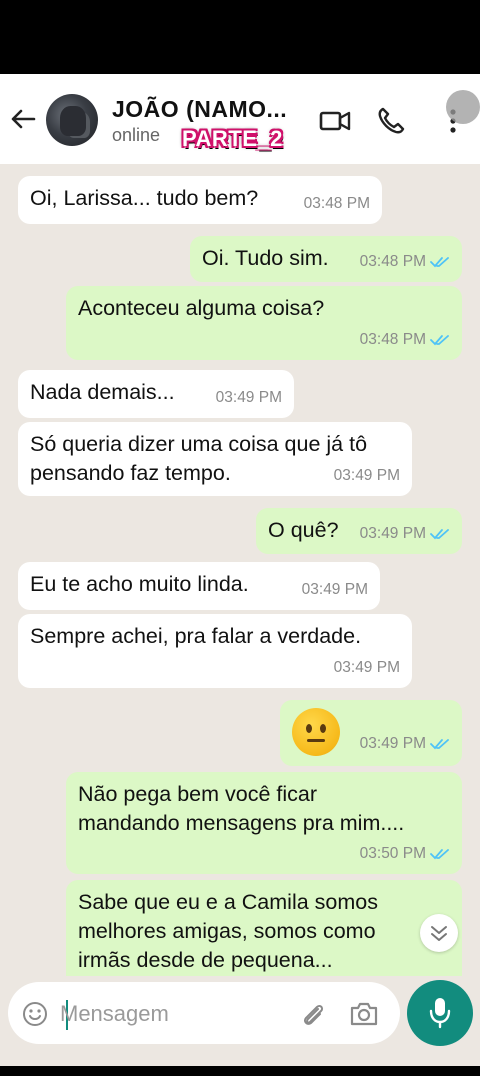 The width and height of the screenshot is (480, 1076). Describe the element at coordinates (199, 586) in the screenshot. I see `message-bubble-incoming: Eu te acho muito linda. 03:49 PM` at that location.